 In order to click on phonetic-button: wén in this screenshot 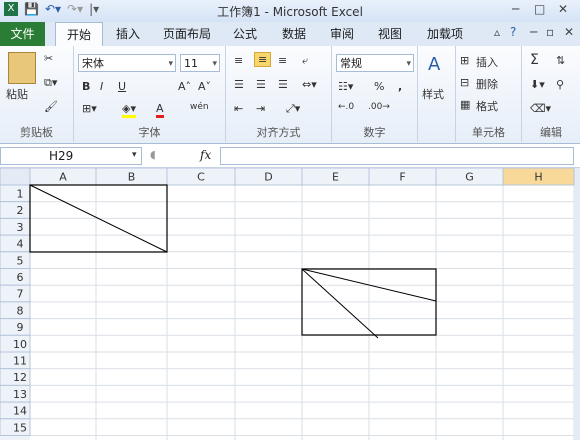, I will do `click(199, 107)`.